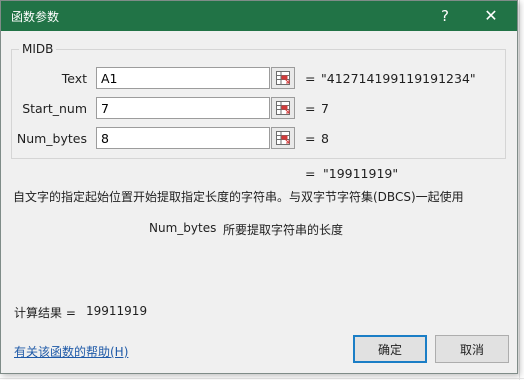 The width and height of the screenshot is (524, 380). I want to click on function-result-value: "19911919", so click(361, 173).